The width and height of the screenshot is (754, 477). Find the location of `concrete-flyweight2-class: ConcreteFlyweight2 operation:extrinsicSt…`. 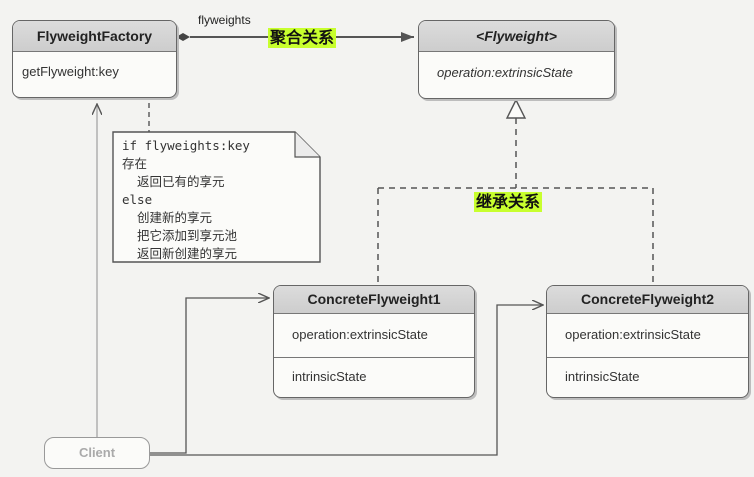

concrete-flyweight2-class: ConcreteFlyweight2 operation:extrinsicSt… is located at coordinates (647, 341).